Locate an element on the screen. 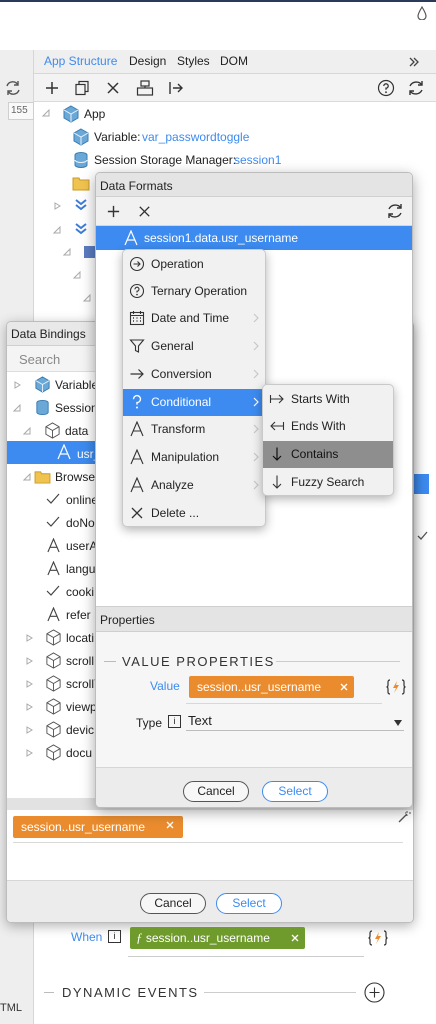 Image resolution: width=436 pixels, height=1024 pixels. tree-item-variable-value: var_passwordtoggle is located at coordinates (195, 137).